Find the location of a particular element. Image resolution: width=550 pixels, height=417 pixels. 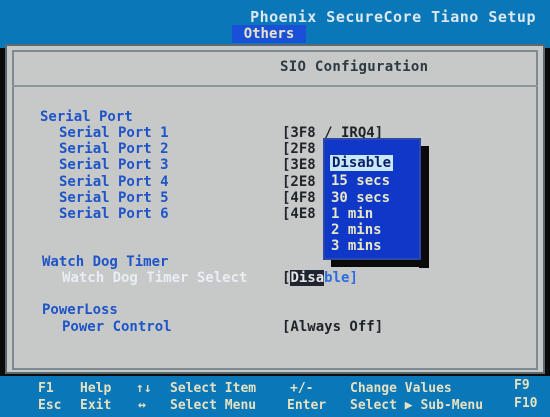

watch-dog-timer-select-label: Watch Dog Timer Select is located at coordinates (154, 278).